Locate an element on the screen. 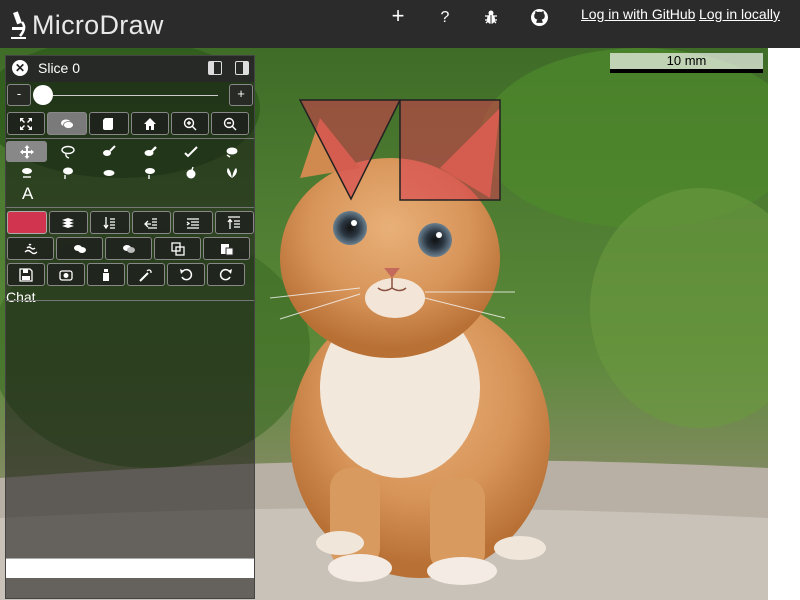 Image resolution: width=800 pixels, height=600 pixels. bring-to-top-icon is located at coordinates (234, 222).